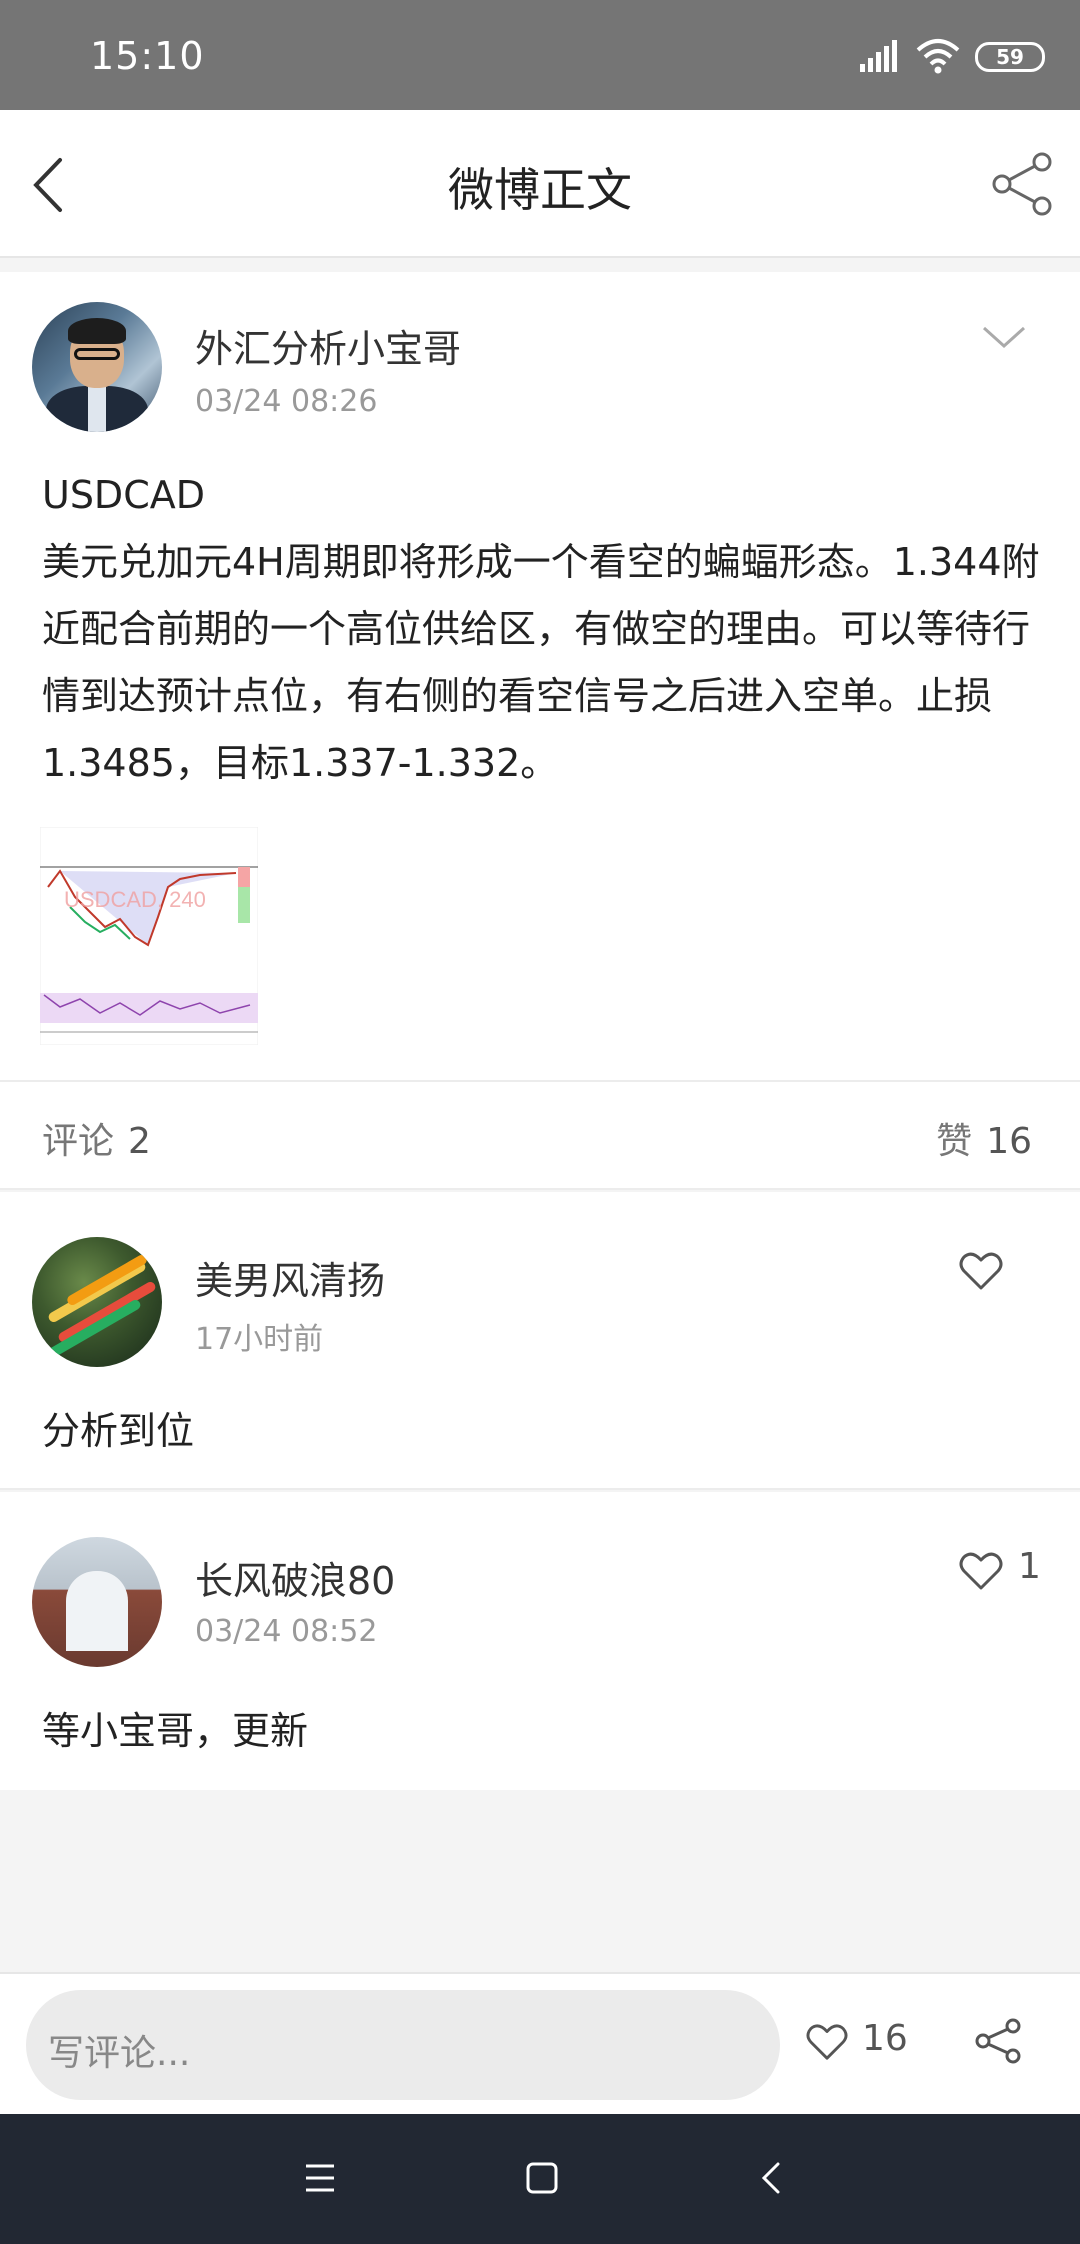 The width and height of the screenshot is (1080, 2244). What do you see at coordinates (118, 1431) in the screenshot?
I see `comment-text: 分析到位` at bounding box center [118, 1431].